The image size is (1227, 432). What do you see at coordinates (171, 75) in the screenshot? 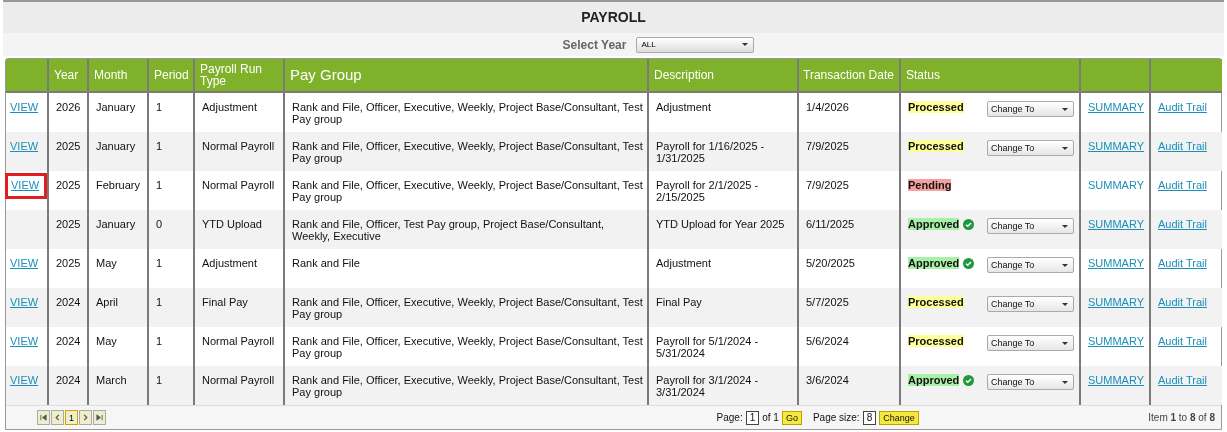
I see `column-header: Period` at bounding box center [171, 75].